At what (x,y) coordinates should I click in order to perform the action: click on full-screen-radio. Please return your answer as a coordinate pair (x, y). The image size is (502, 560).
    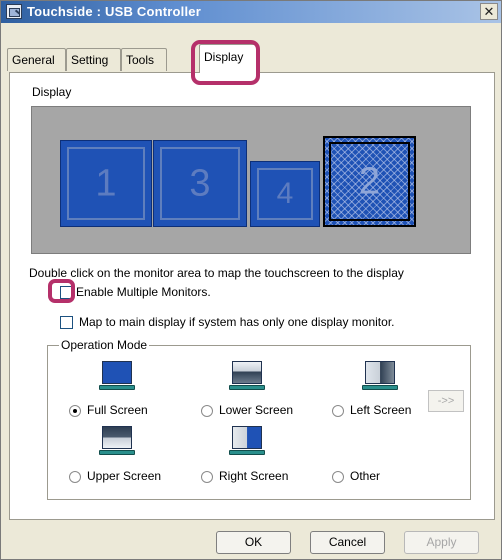
    Looking at the image, I should click on (75, 411).